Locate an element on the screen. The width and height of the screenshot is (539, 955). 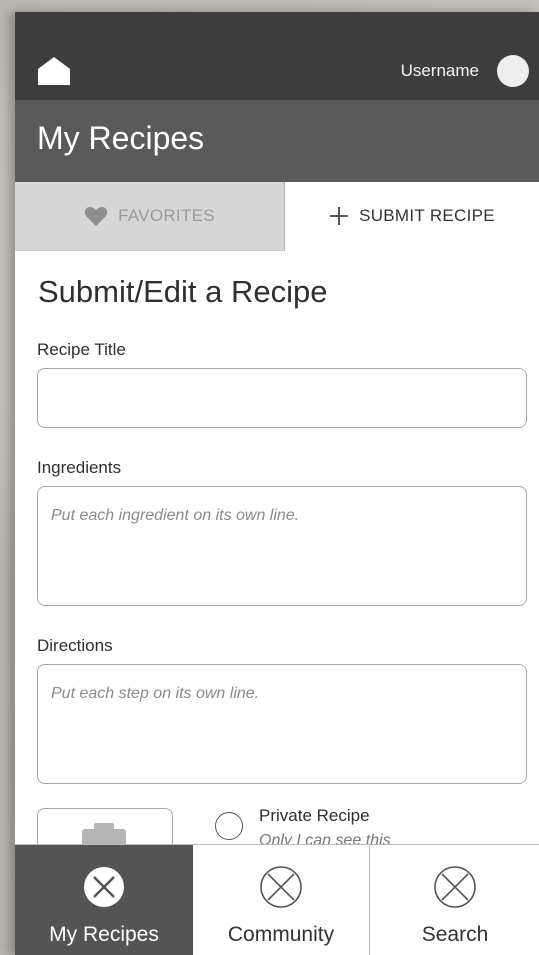
nav-search-label: Search is located at coordinates (455, 934).